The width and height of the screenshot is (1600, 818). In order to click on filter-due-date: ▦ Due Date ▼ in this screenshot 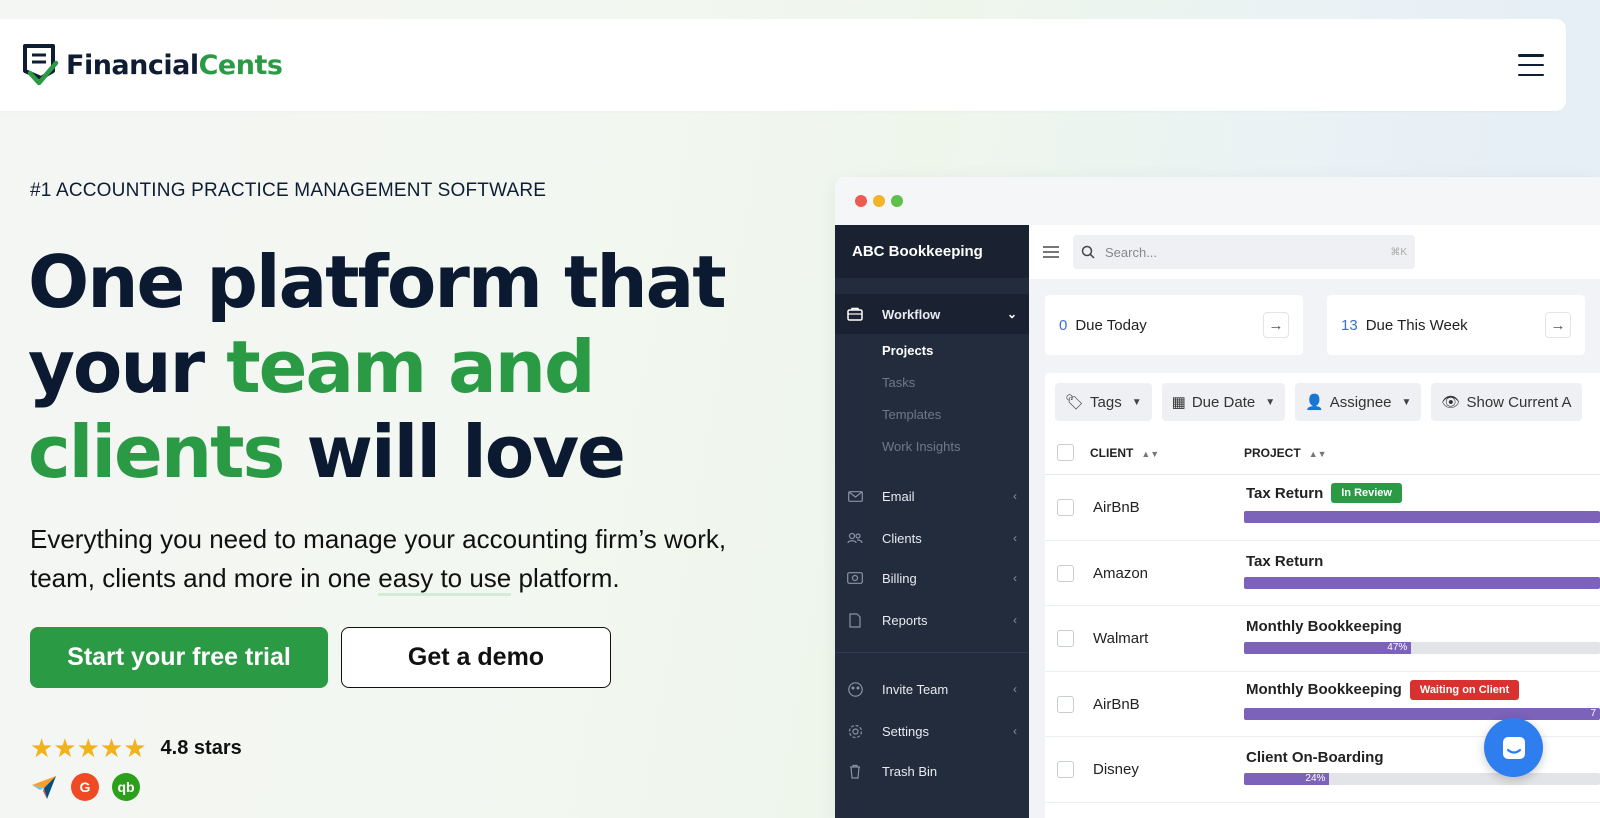, I will do `click(1223, 402)`.